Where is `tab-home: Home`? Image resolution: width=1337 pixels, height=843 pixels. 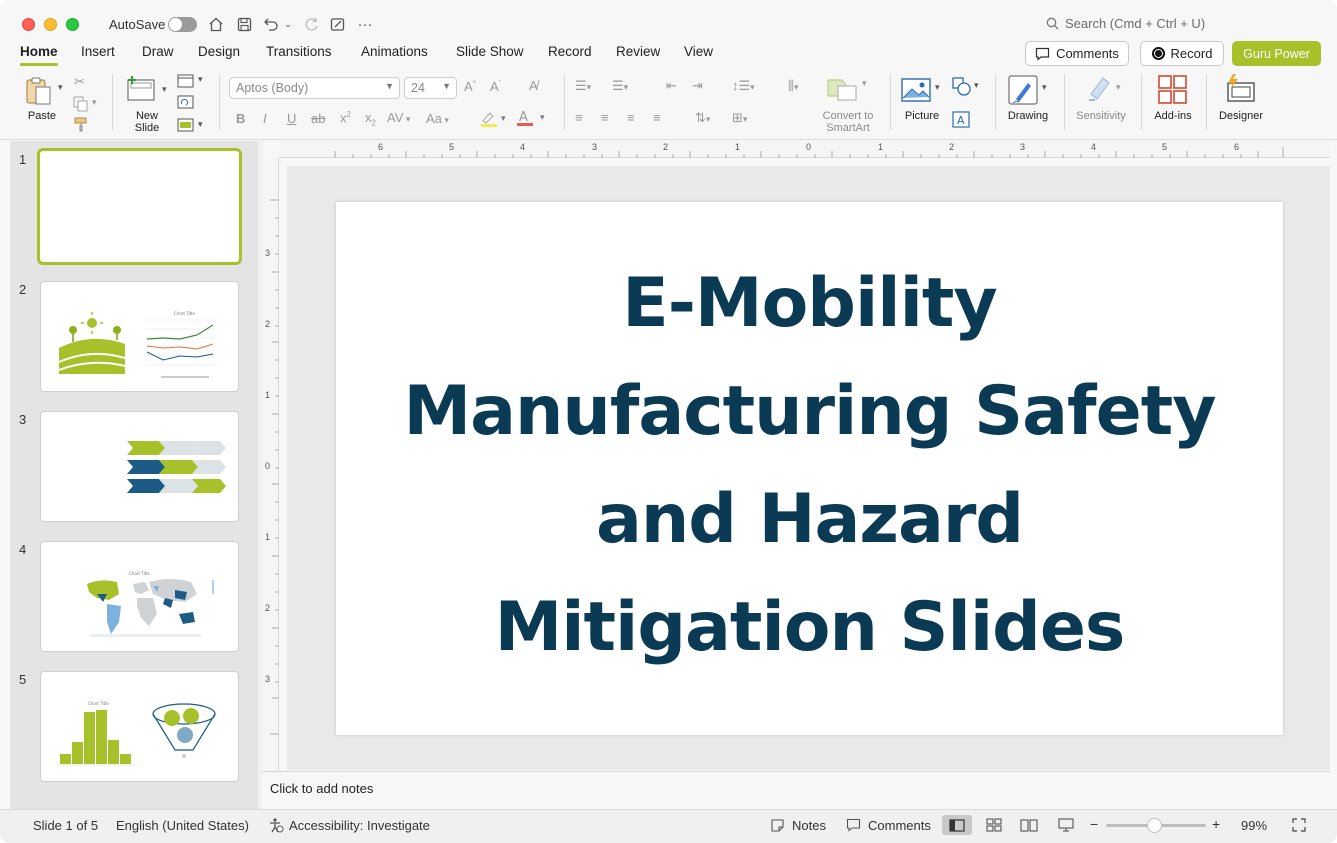
tab-home: Home is located at coordinates (39, 55).